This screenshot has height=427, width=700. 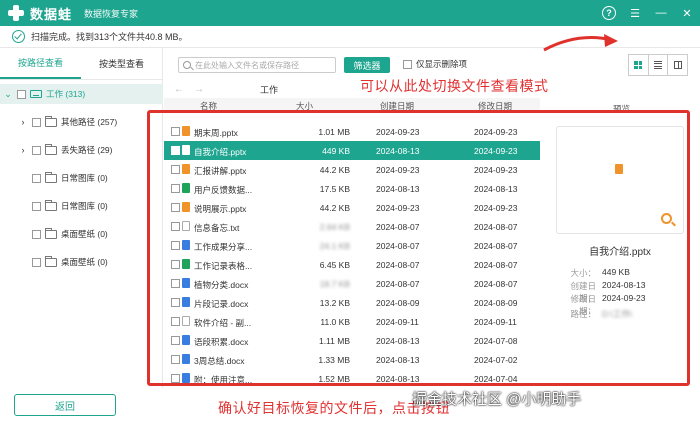 I want to click on file-created: 2024-08-07, so click(x=398, y=227).